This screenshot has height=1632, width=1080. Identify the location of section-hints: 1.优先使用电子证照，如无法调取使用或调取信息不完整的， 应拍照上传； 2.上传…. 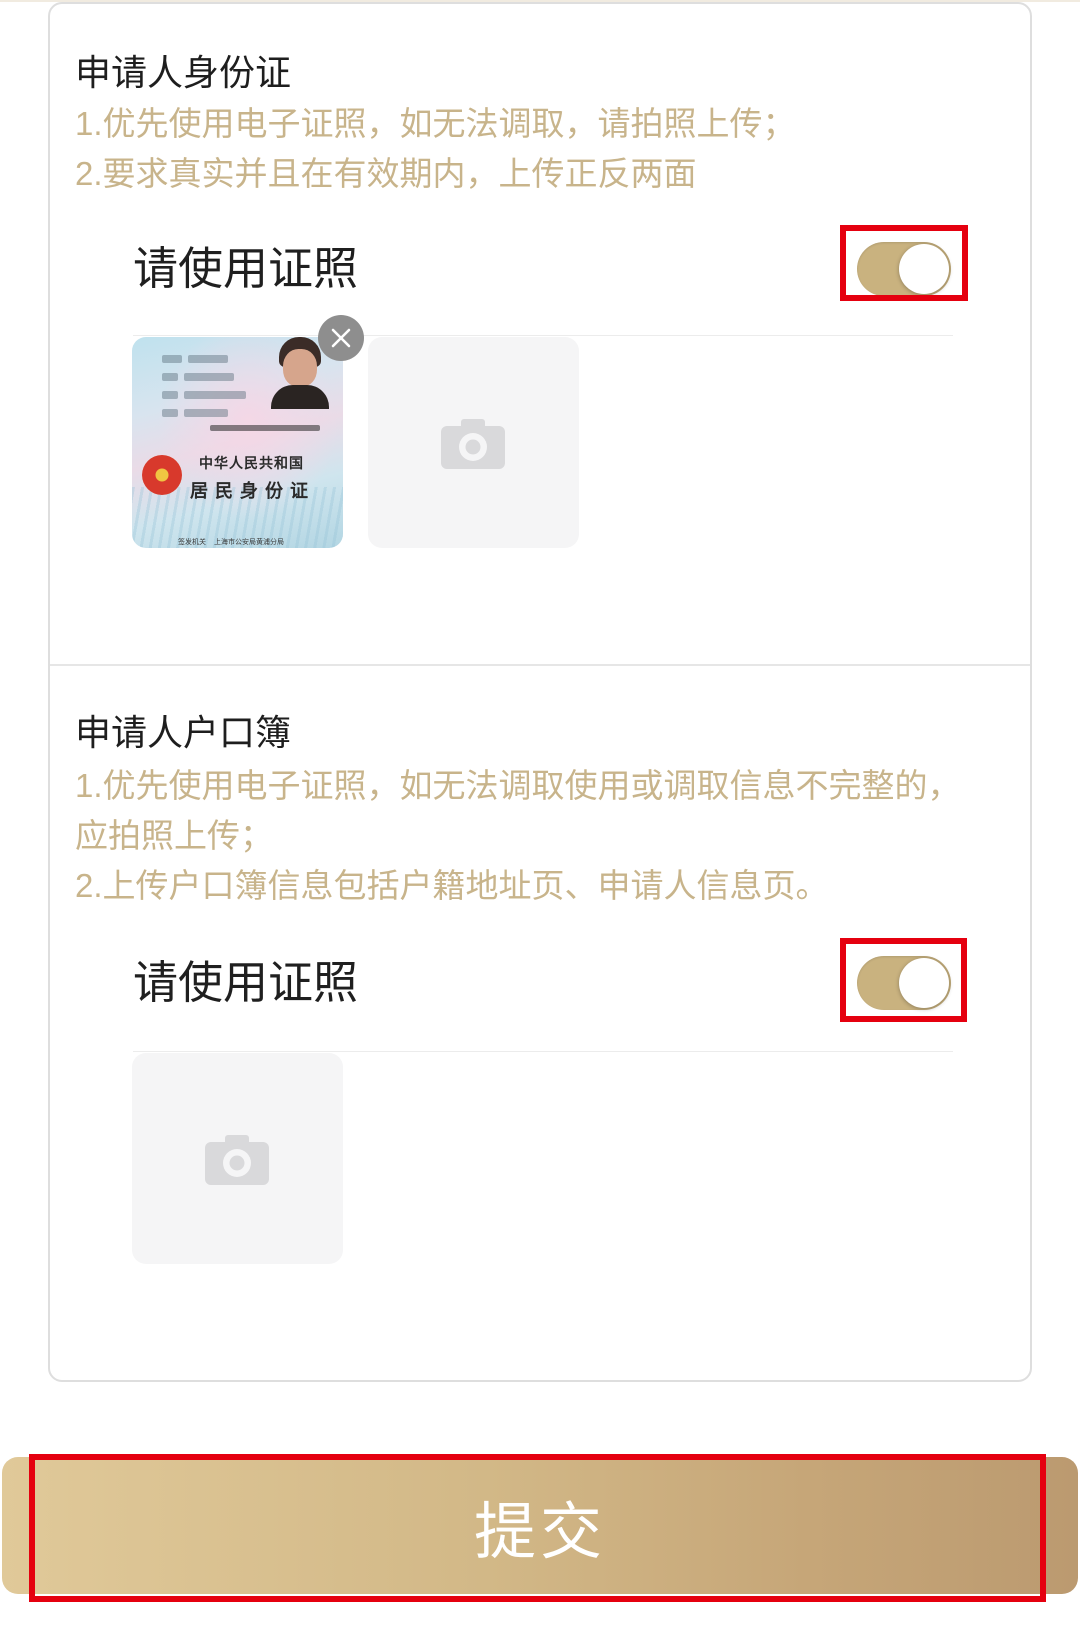
(518, 836).